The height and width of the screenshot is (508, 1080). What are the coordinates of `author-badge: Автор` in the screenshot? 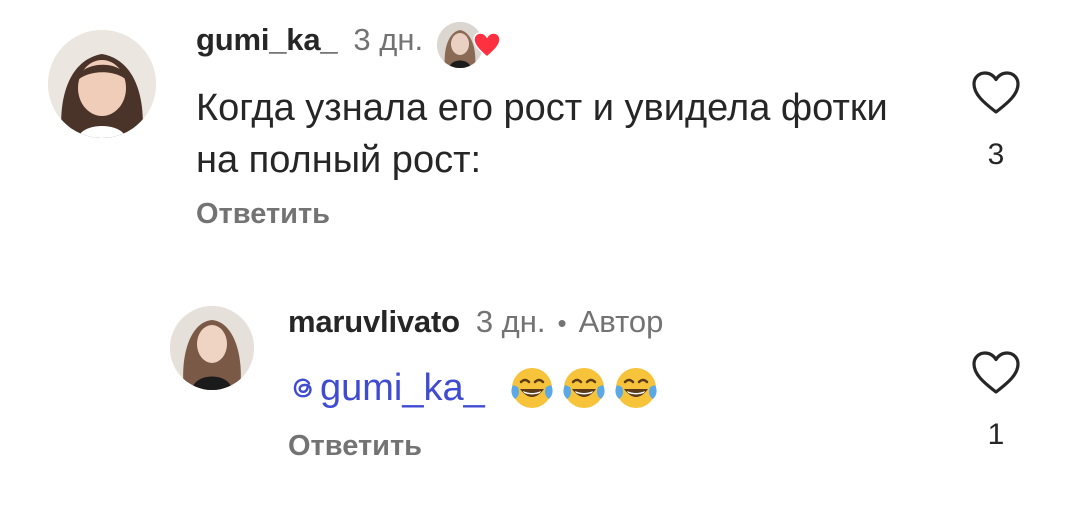 It's located at (621, 321).